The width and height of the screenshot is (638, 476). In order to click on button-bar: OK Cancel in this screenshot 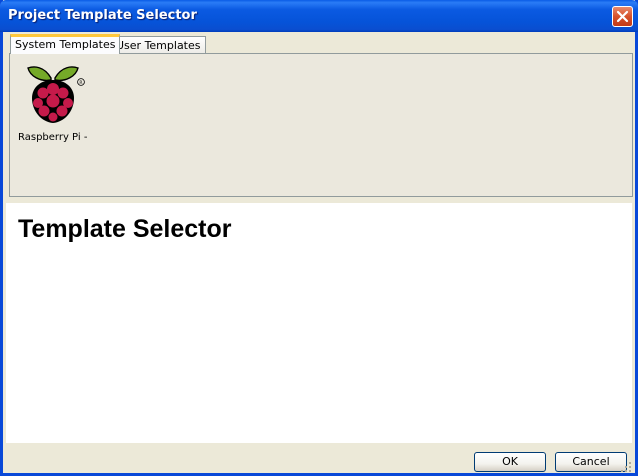, I will do `click(319, 458)`.